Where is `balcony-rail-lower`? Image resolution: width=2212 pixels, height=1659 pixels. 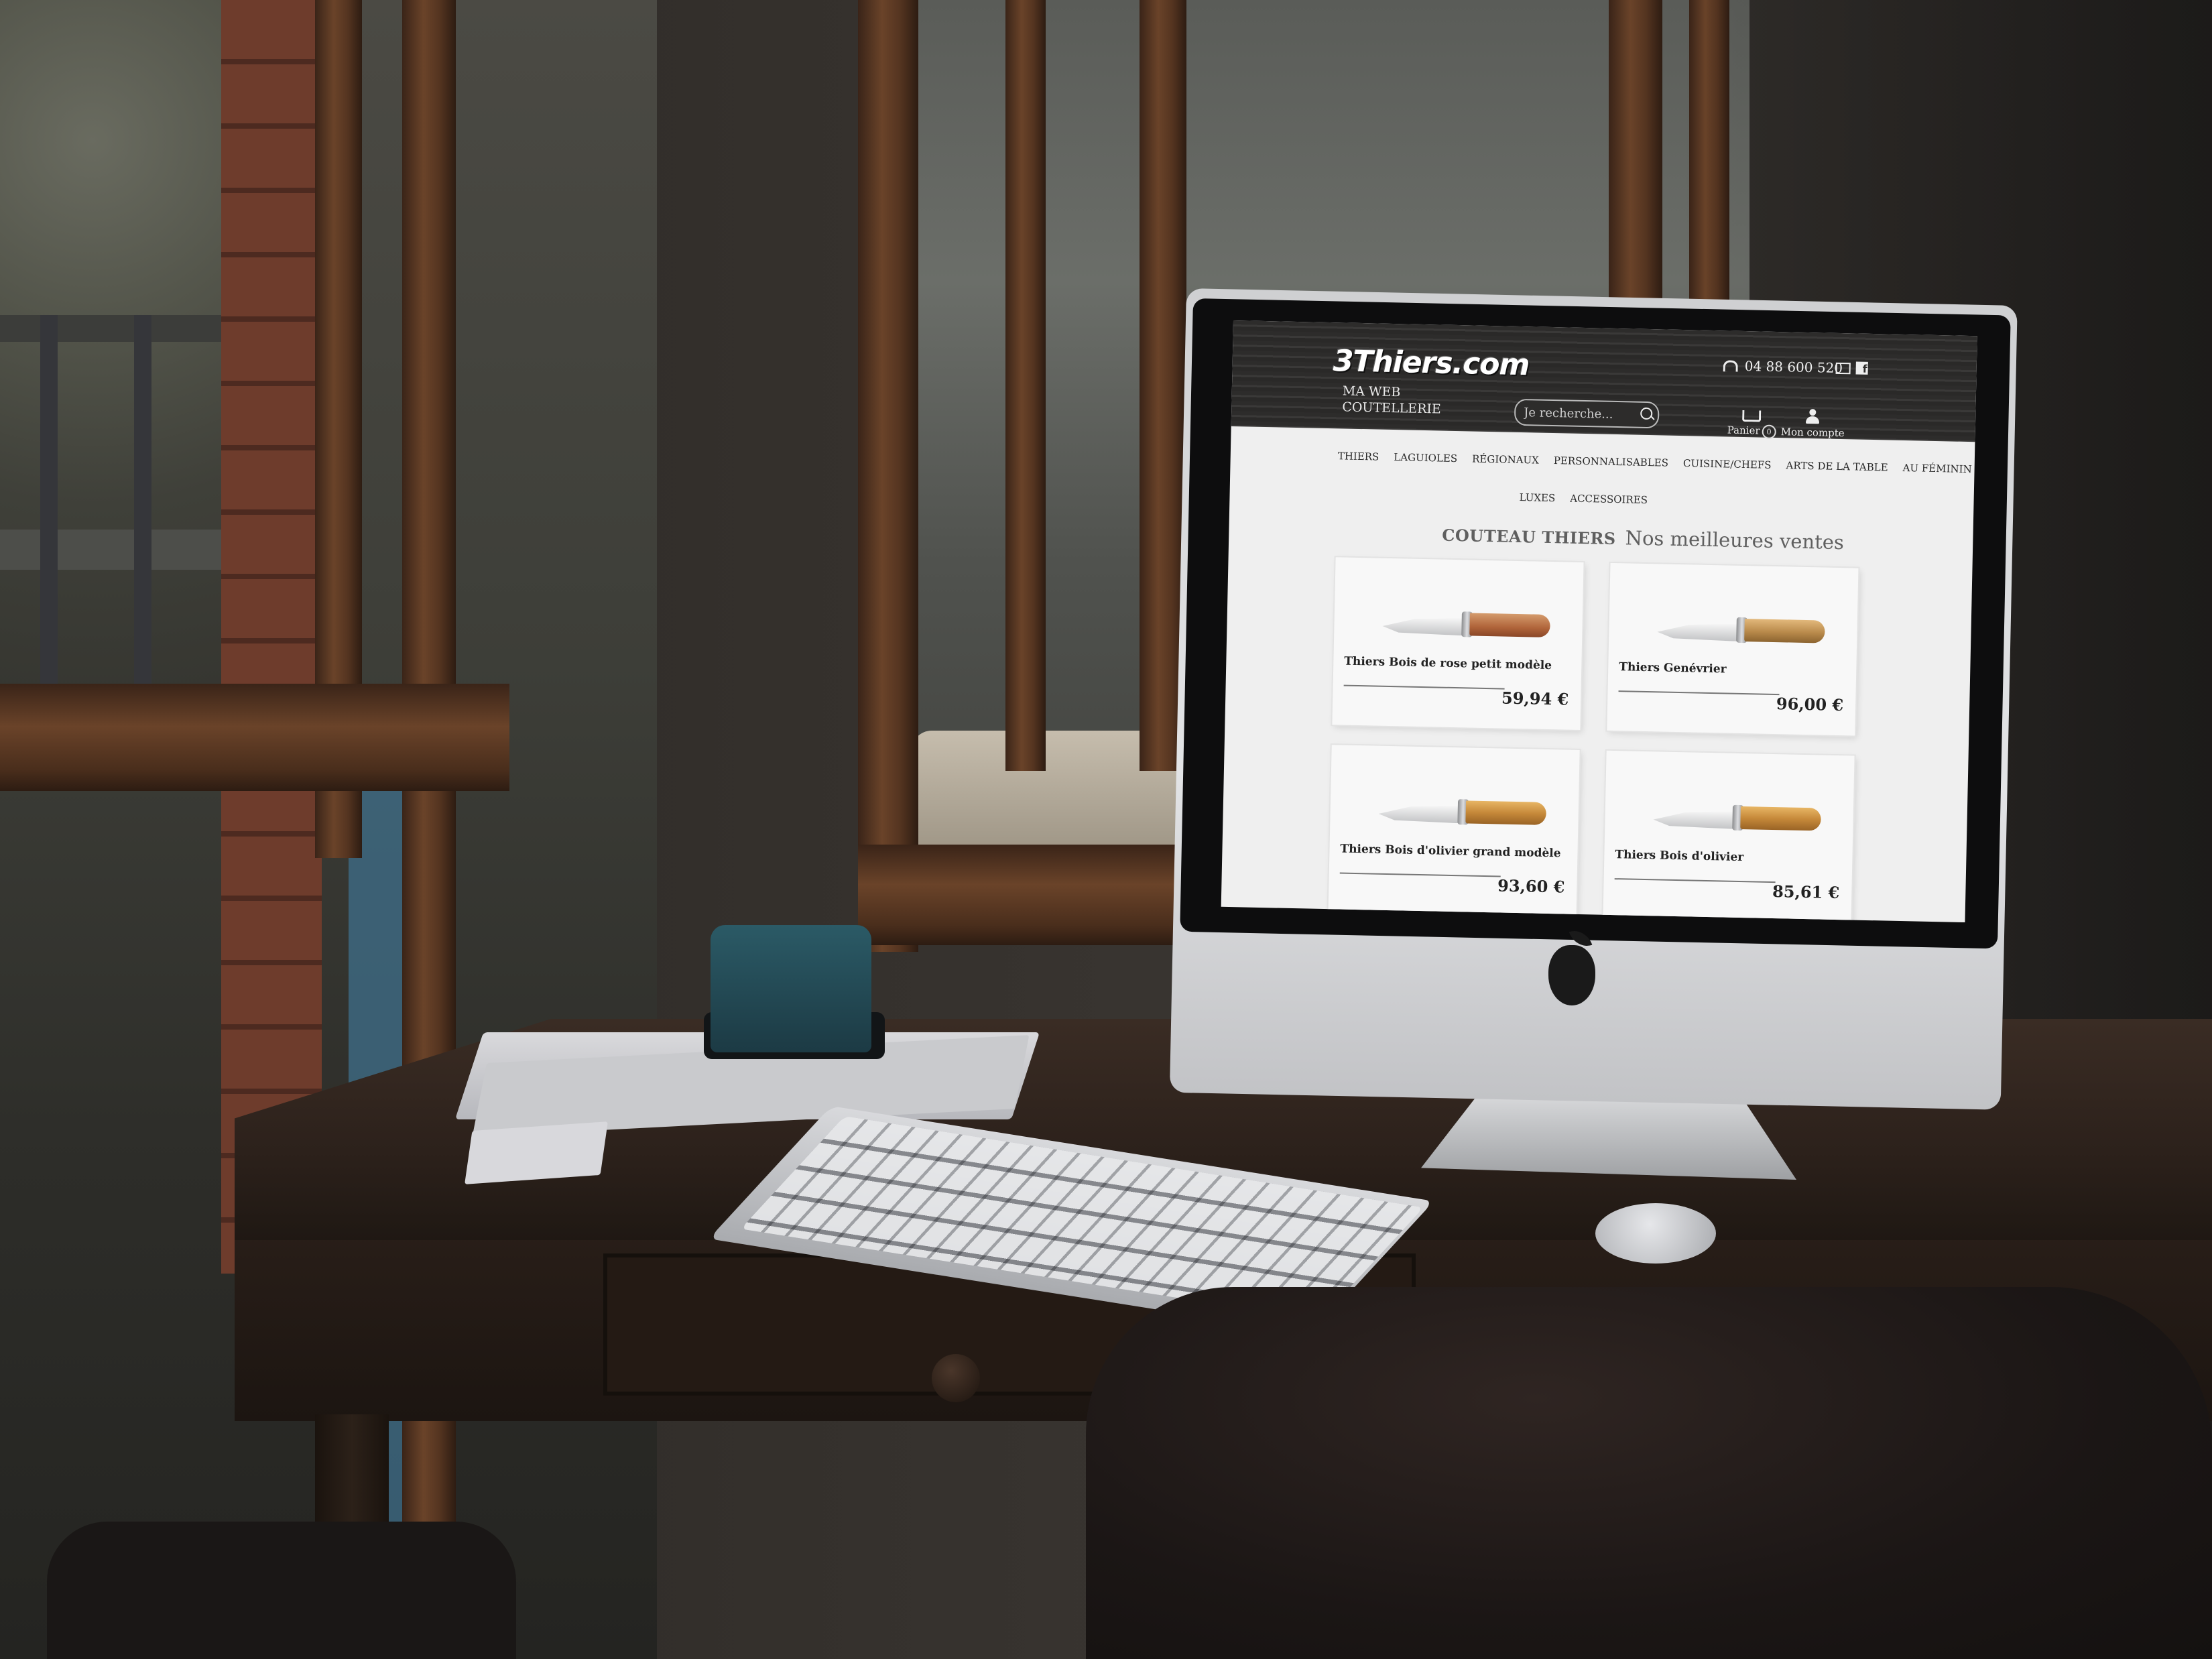 balcony-rail-lower is located at coordinates (120, 550).